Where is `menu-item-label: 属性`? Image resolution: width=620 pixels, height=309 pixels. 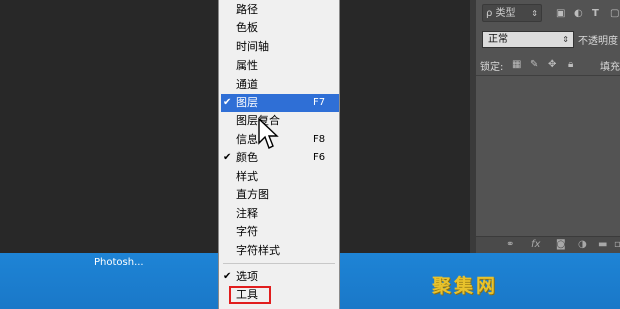 menu-item-label: 属性 is located at coordinates (247, 65).